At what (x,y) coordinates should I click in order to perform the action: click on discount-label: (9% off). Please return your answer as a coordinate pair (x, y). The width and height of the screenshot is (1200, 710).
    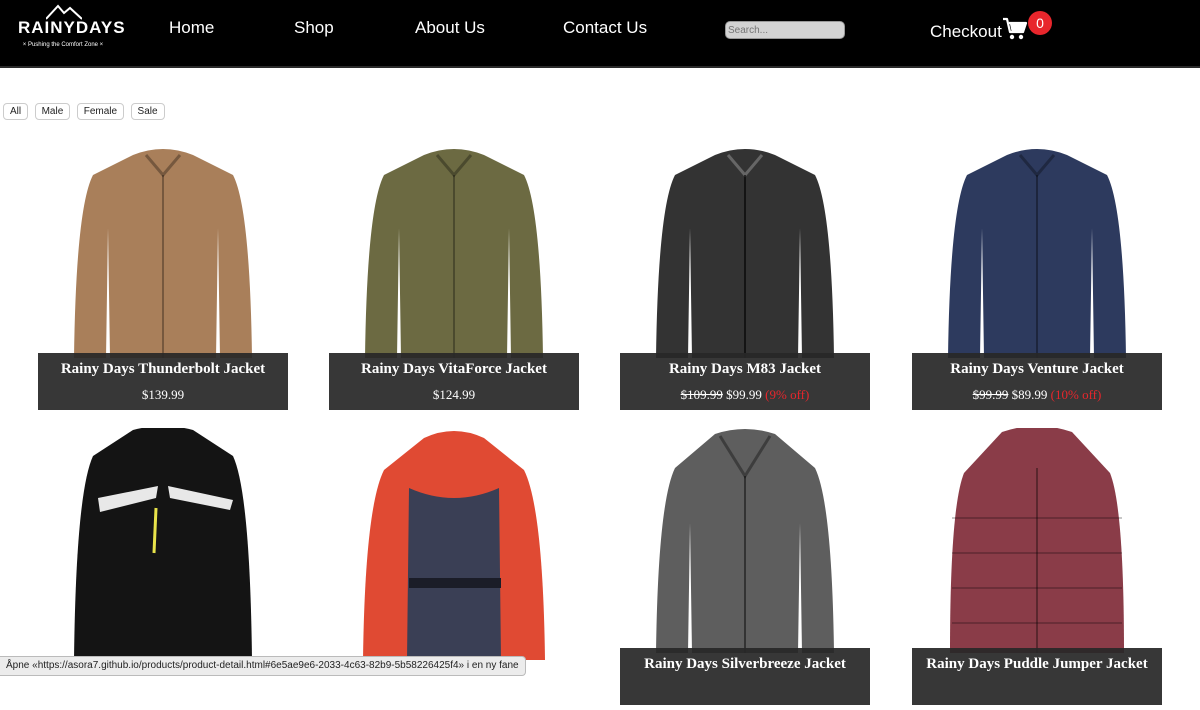
    Looking at the image, I should click on (787, 394).